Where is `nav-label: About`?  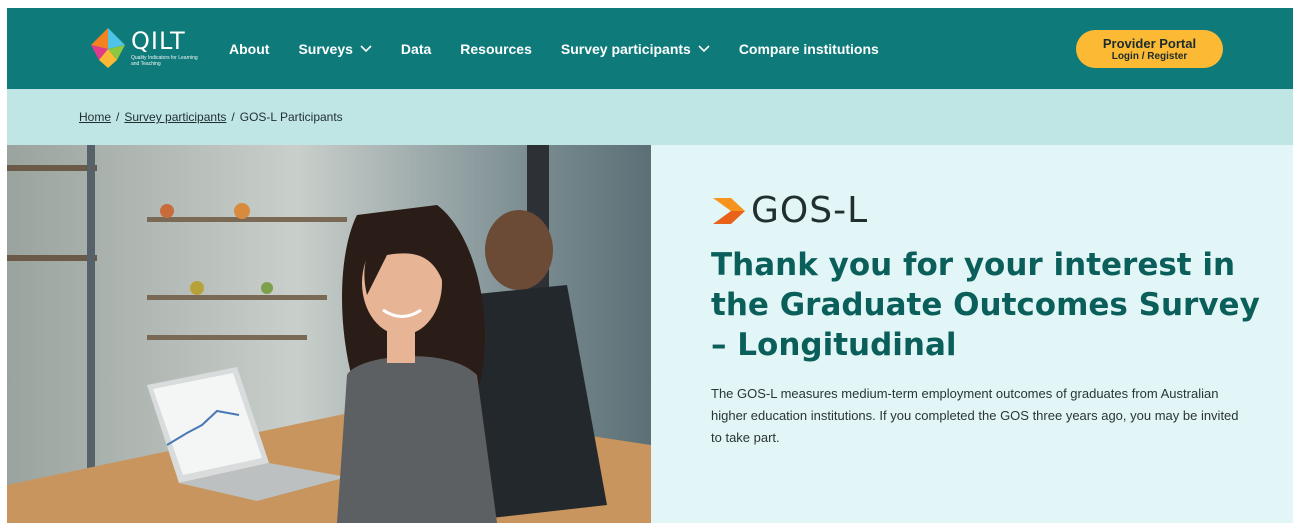
nav-label: About is located at coordinates (249, 48).